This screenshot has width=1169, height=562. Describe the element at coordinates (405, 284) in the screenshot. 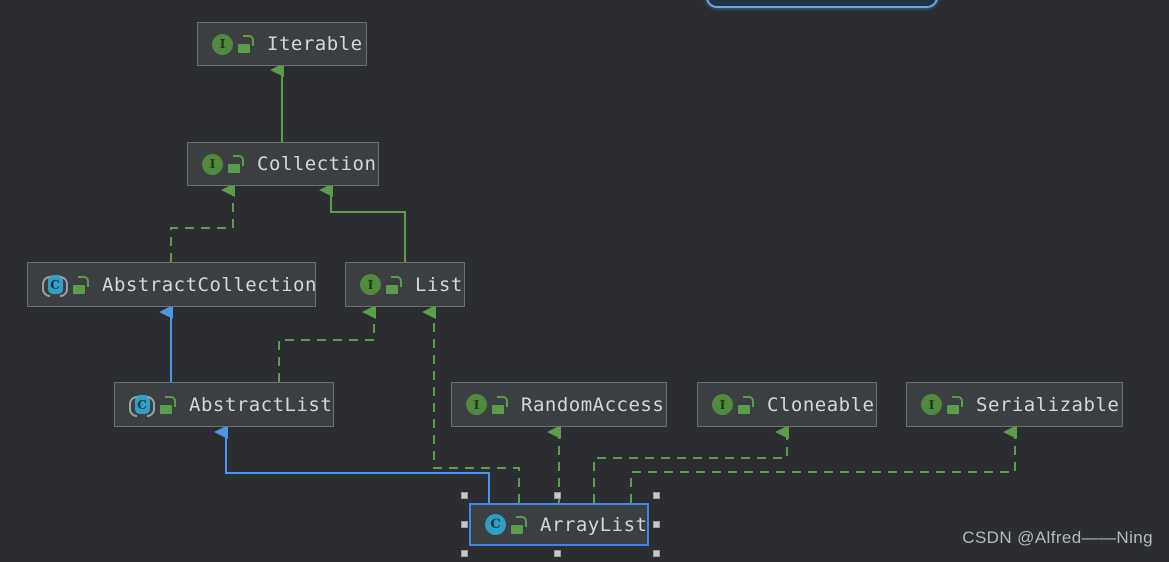

I see `node-list: I List` at that location.